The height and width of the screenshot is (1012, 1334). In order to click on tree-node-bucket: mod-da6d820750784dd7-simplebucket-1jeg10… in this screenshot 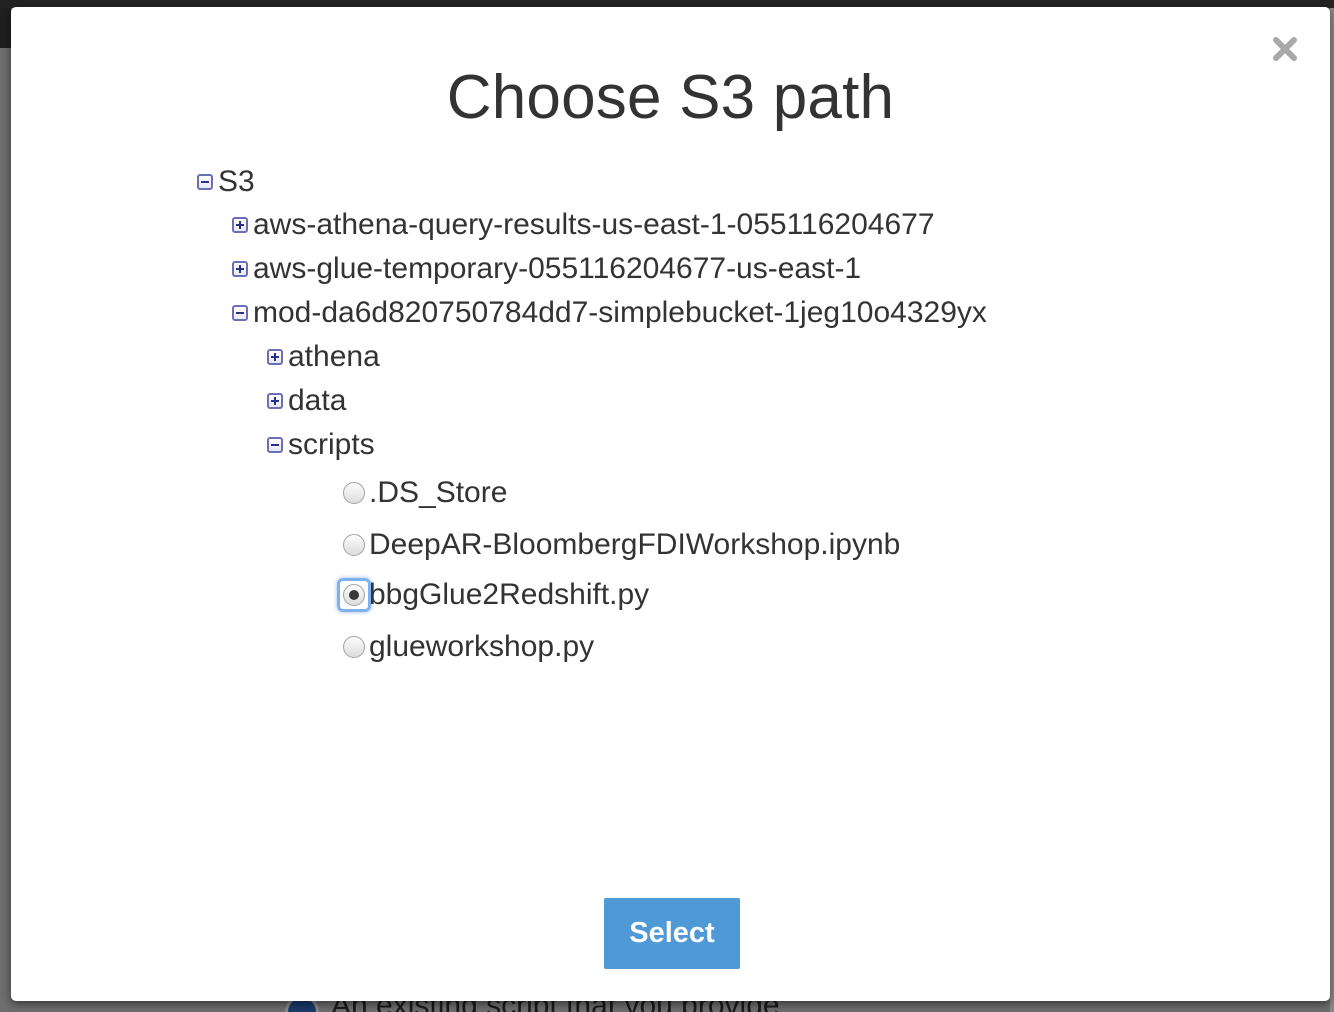, I will do `click(609, 313)`.